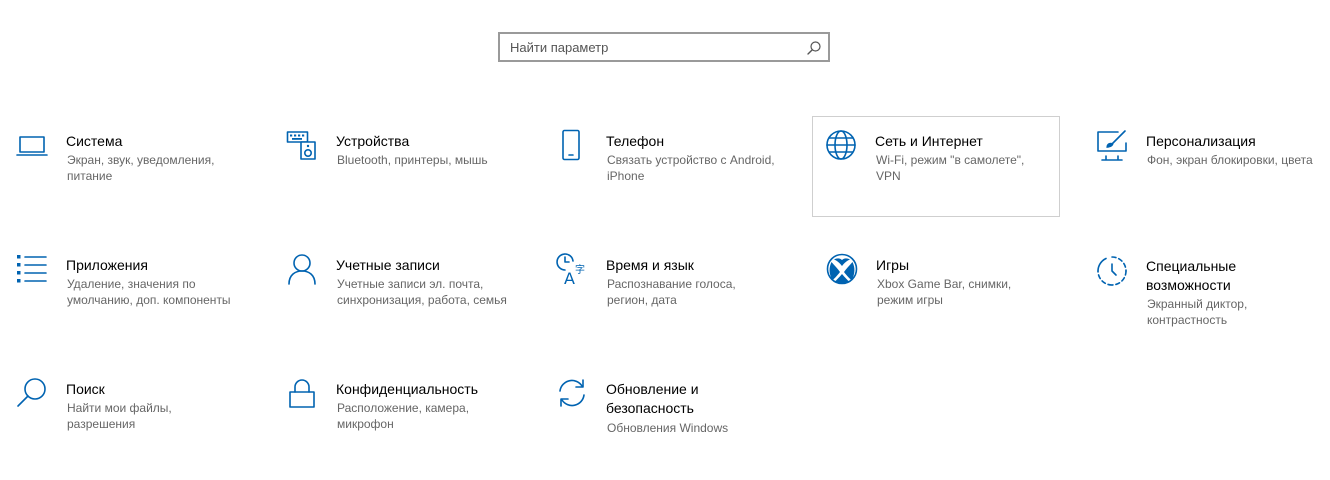 This screenshot has height=480, width=1330. I want to click on tile-title: Персонализация, so click(1201, 141).